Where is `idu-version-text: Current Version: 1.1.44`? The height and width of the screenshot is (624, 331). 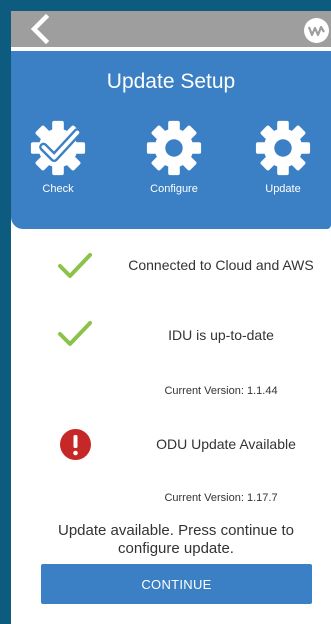 idu-version-text: Current Version: 1.1.44 is located at coordinates (221, 391).